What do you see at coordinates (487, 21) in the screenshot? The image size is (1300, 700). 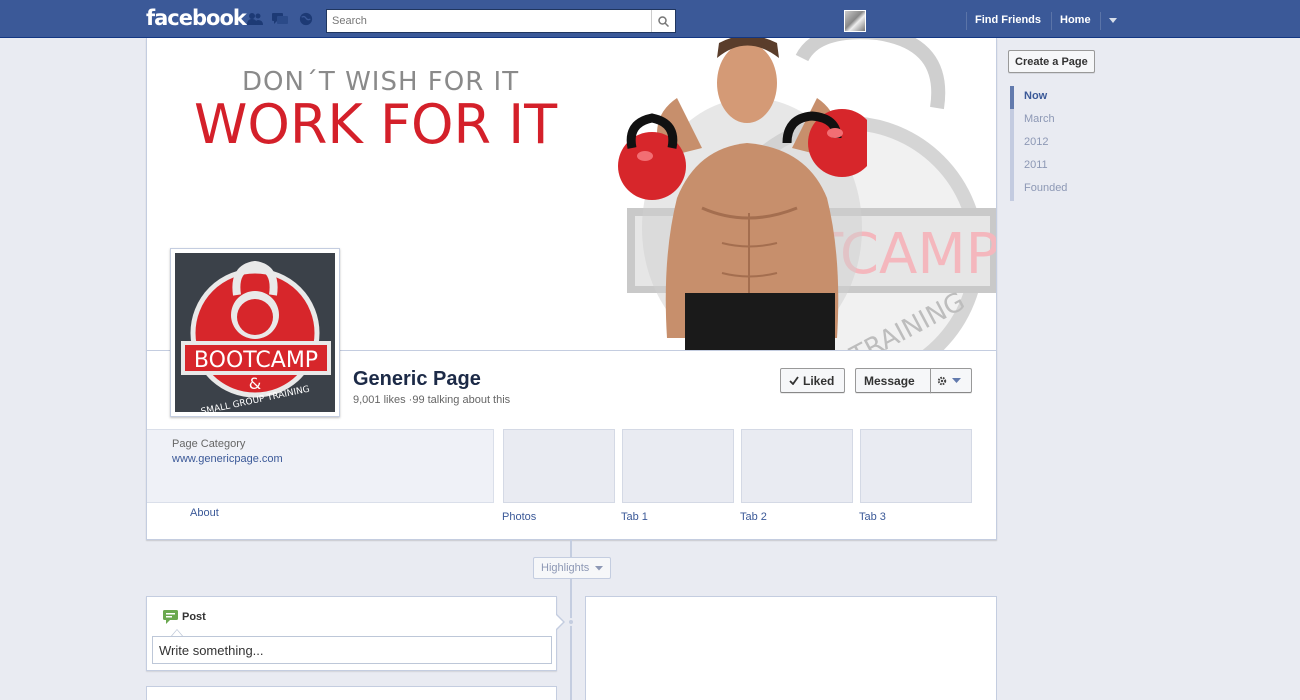 I see `search-input` at bounding box center [487, 21].